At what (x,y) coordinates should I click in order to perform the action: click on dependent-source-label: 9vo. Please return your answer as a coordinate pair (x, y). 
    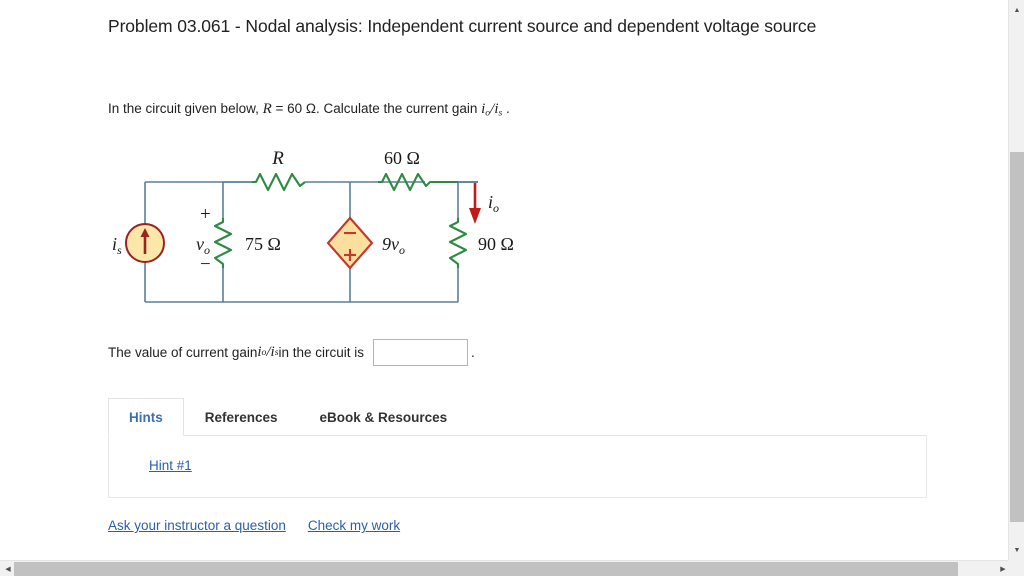
    Looking at the image, I should click on (393, 245).